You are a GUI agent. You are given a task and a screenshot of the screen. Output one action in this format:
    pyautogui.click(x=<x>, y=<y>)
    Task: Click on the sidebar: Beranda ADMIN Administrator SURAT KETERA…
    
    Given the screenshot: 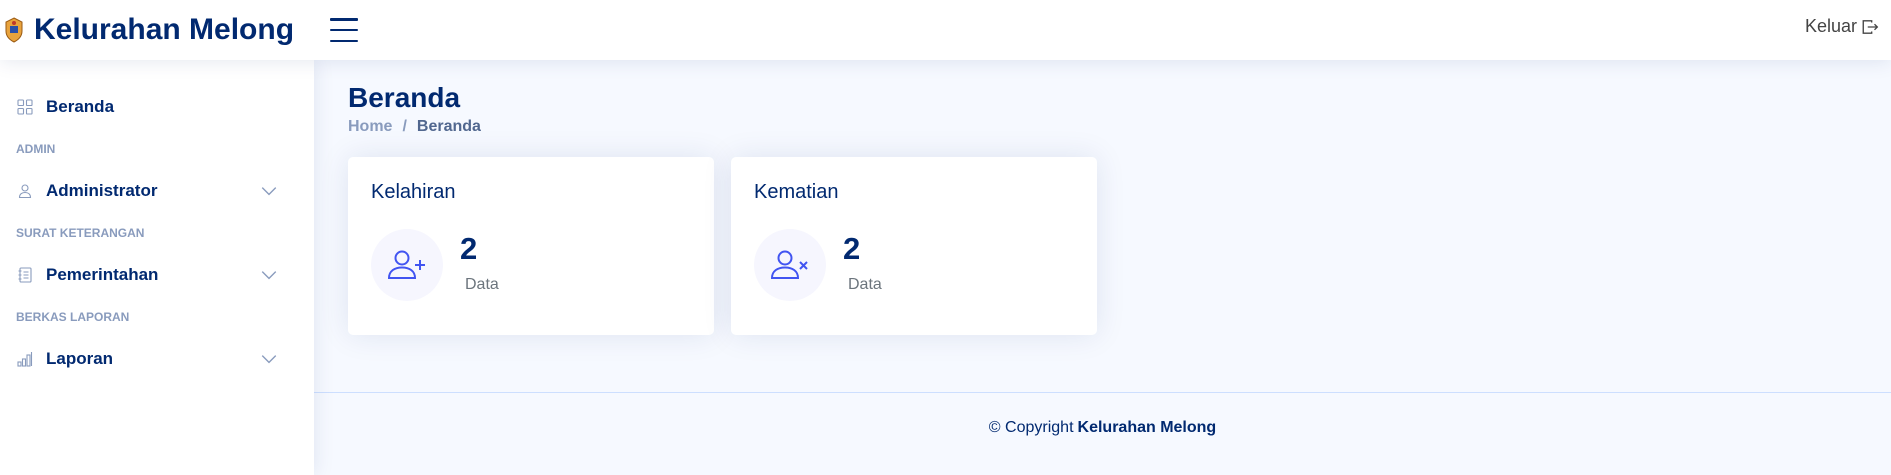 What is the action you would take?
    pyautogui.click(x=157, y=267)
    